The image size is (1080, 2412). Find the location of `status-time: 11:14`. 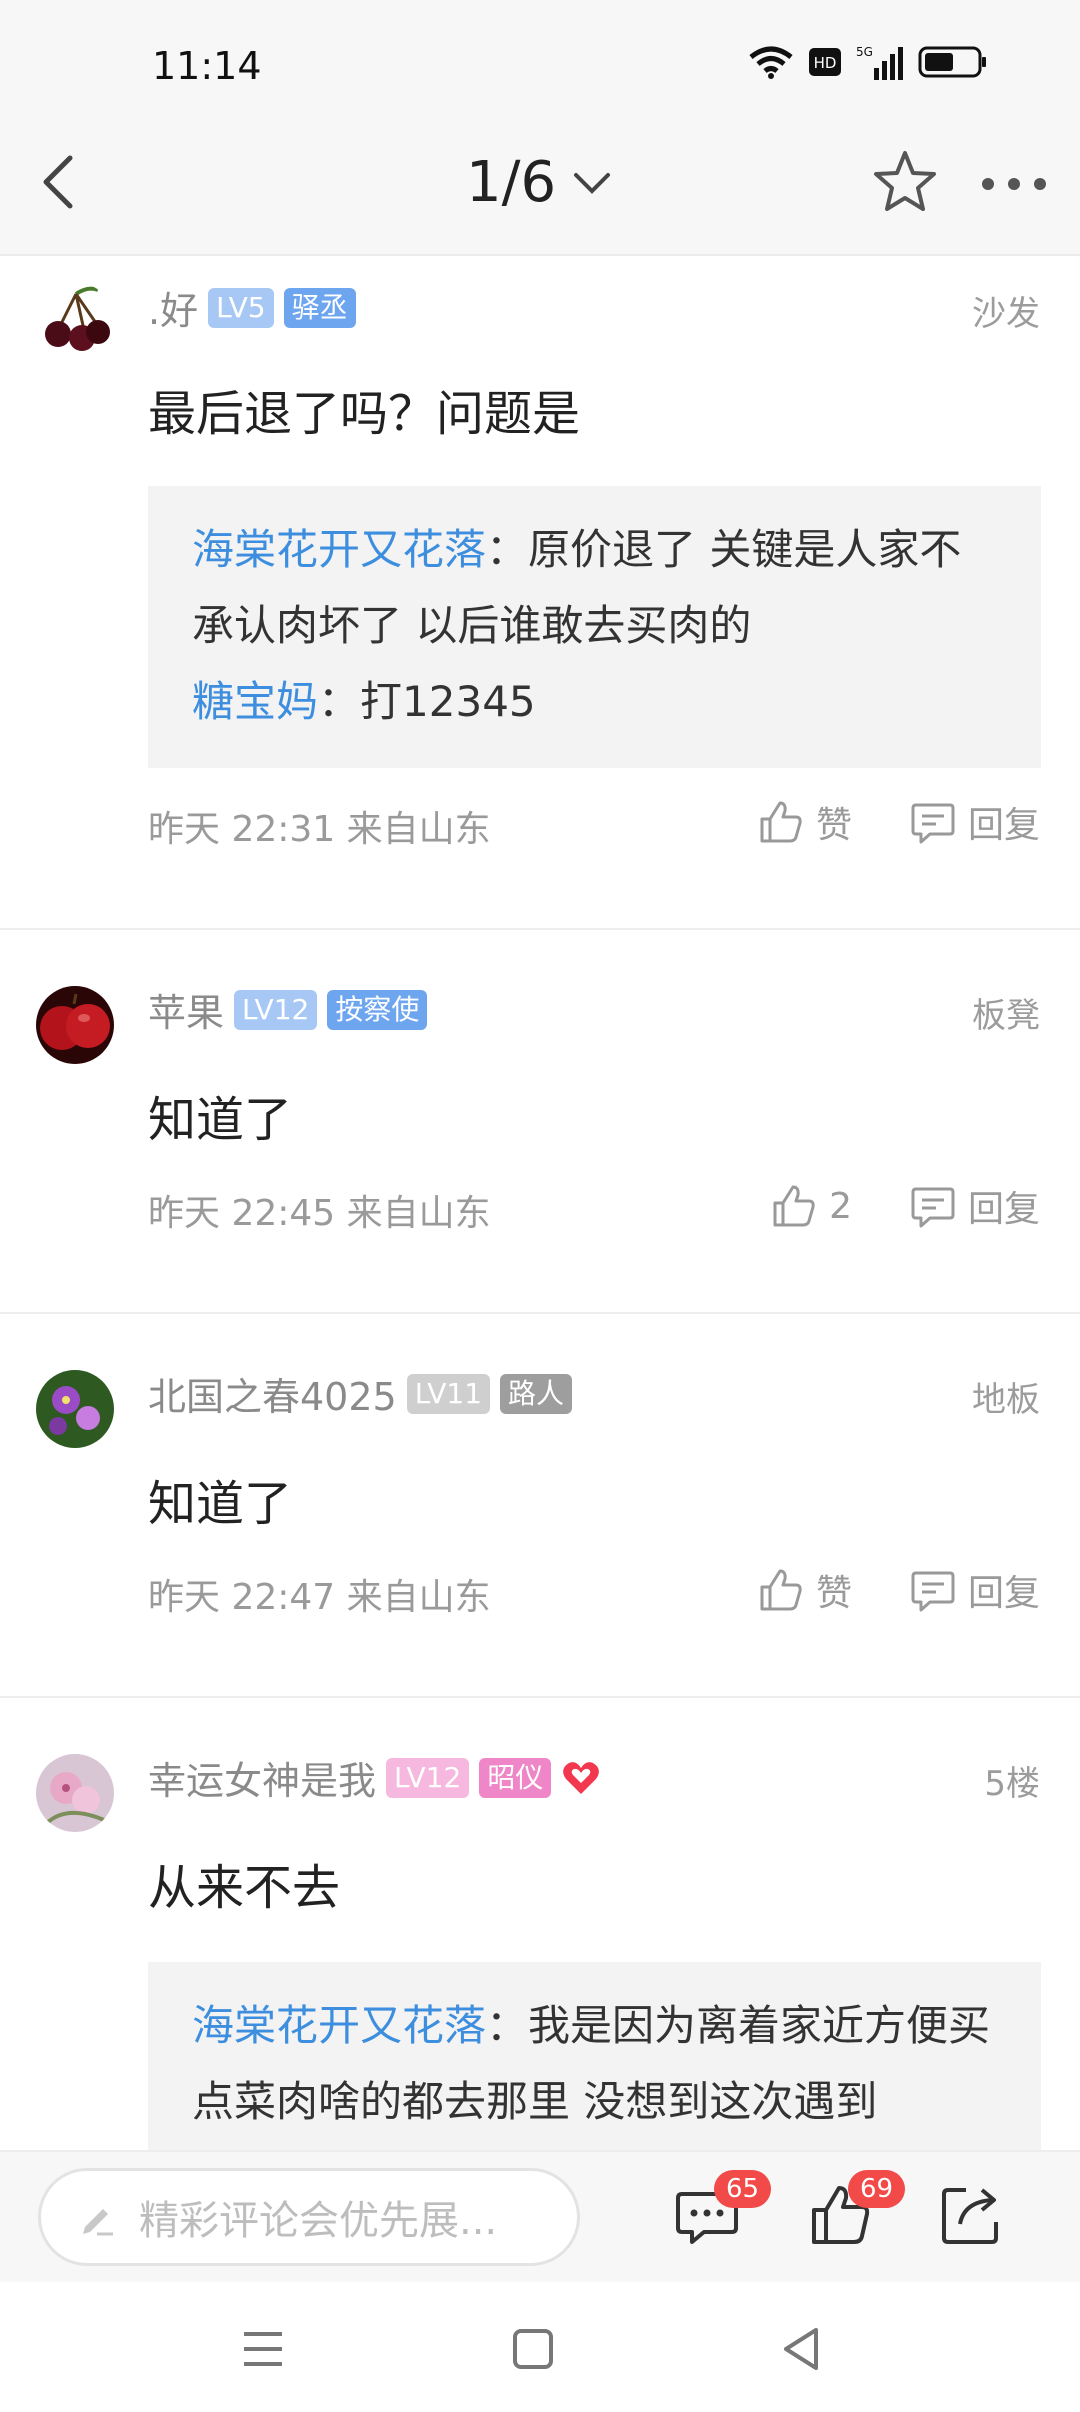

status-time: 11:14 is located at coordinates (207, 66).